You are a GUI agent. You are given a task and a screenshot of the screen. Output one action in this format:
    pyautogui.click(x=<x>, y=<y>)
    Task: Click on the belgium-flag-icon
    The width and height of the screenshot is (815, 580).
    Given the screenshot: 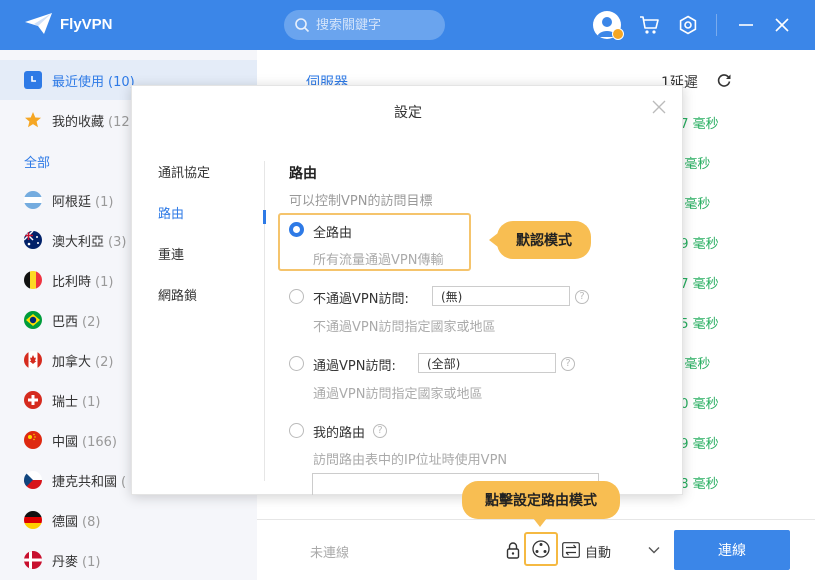 What is the action you would take?
    pyautogui.click(x=33, y=280)
    